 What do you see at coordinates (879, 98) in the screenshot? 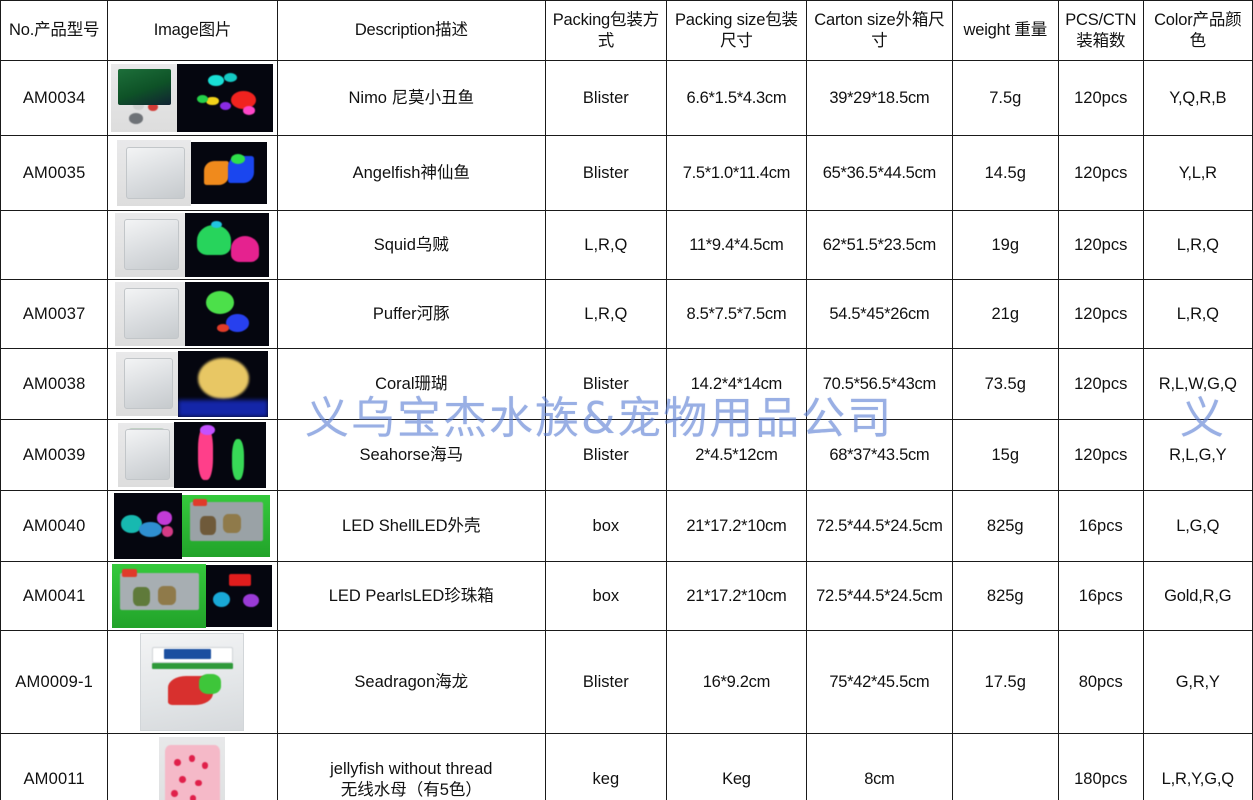
I see `cell-carton-size: 39*29*18.5cm` at bounding box center [879, 98].